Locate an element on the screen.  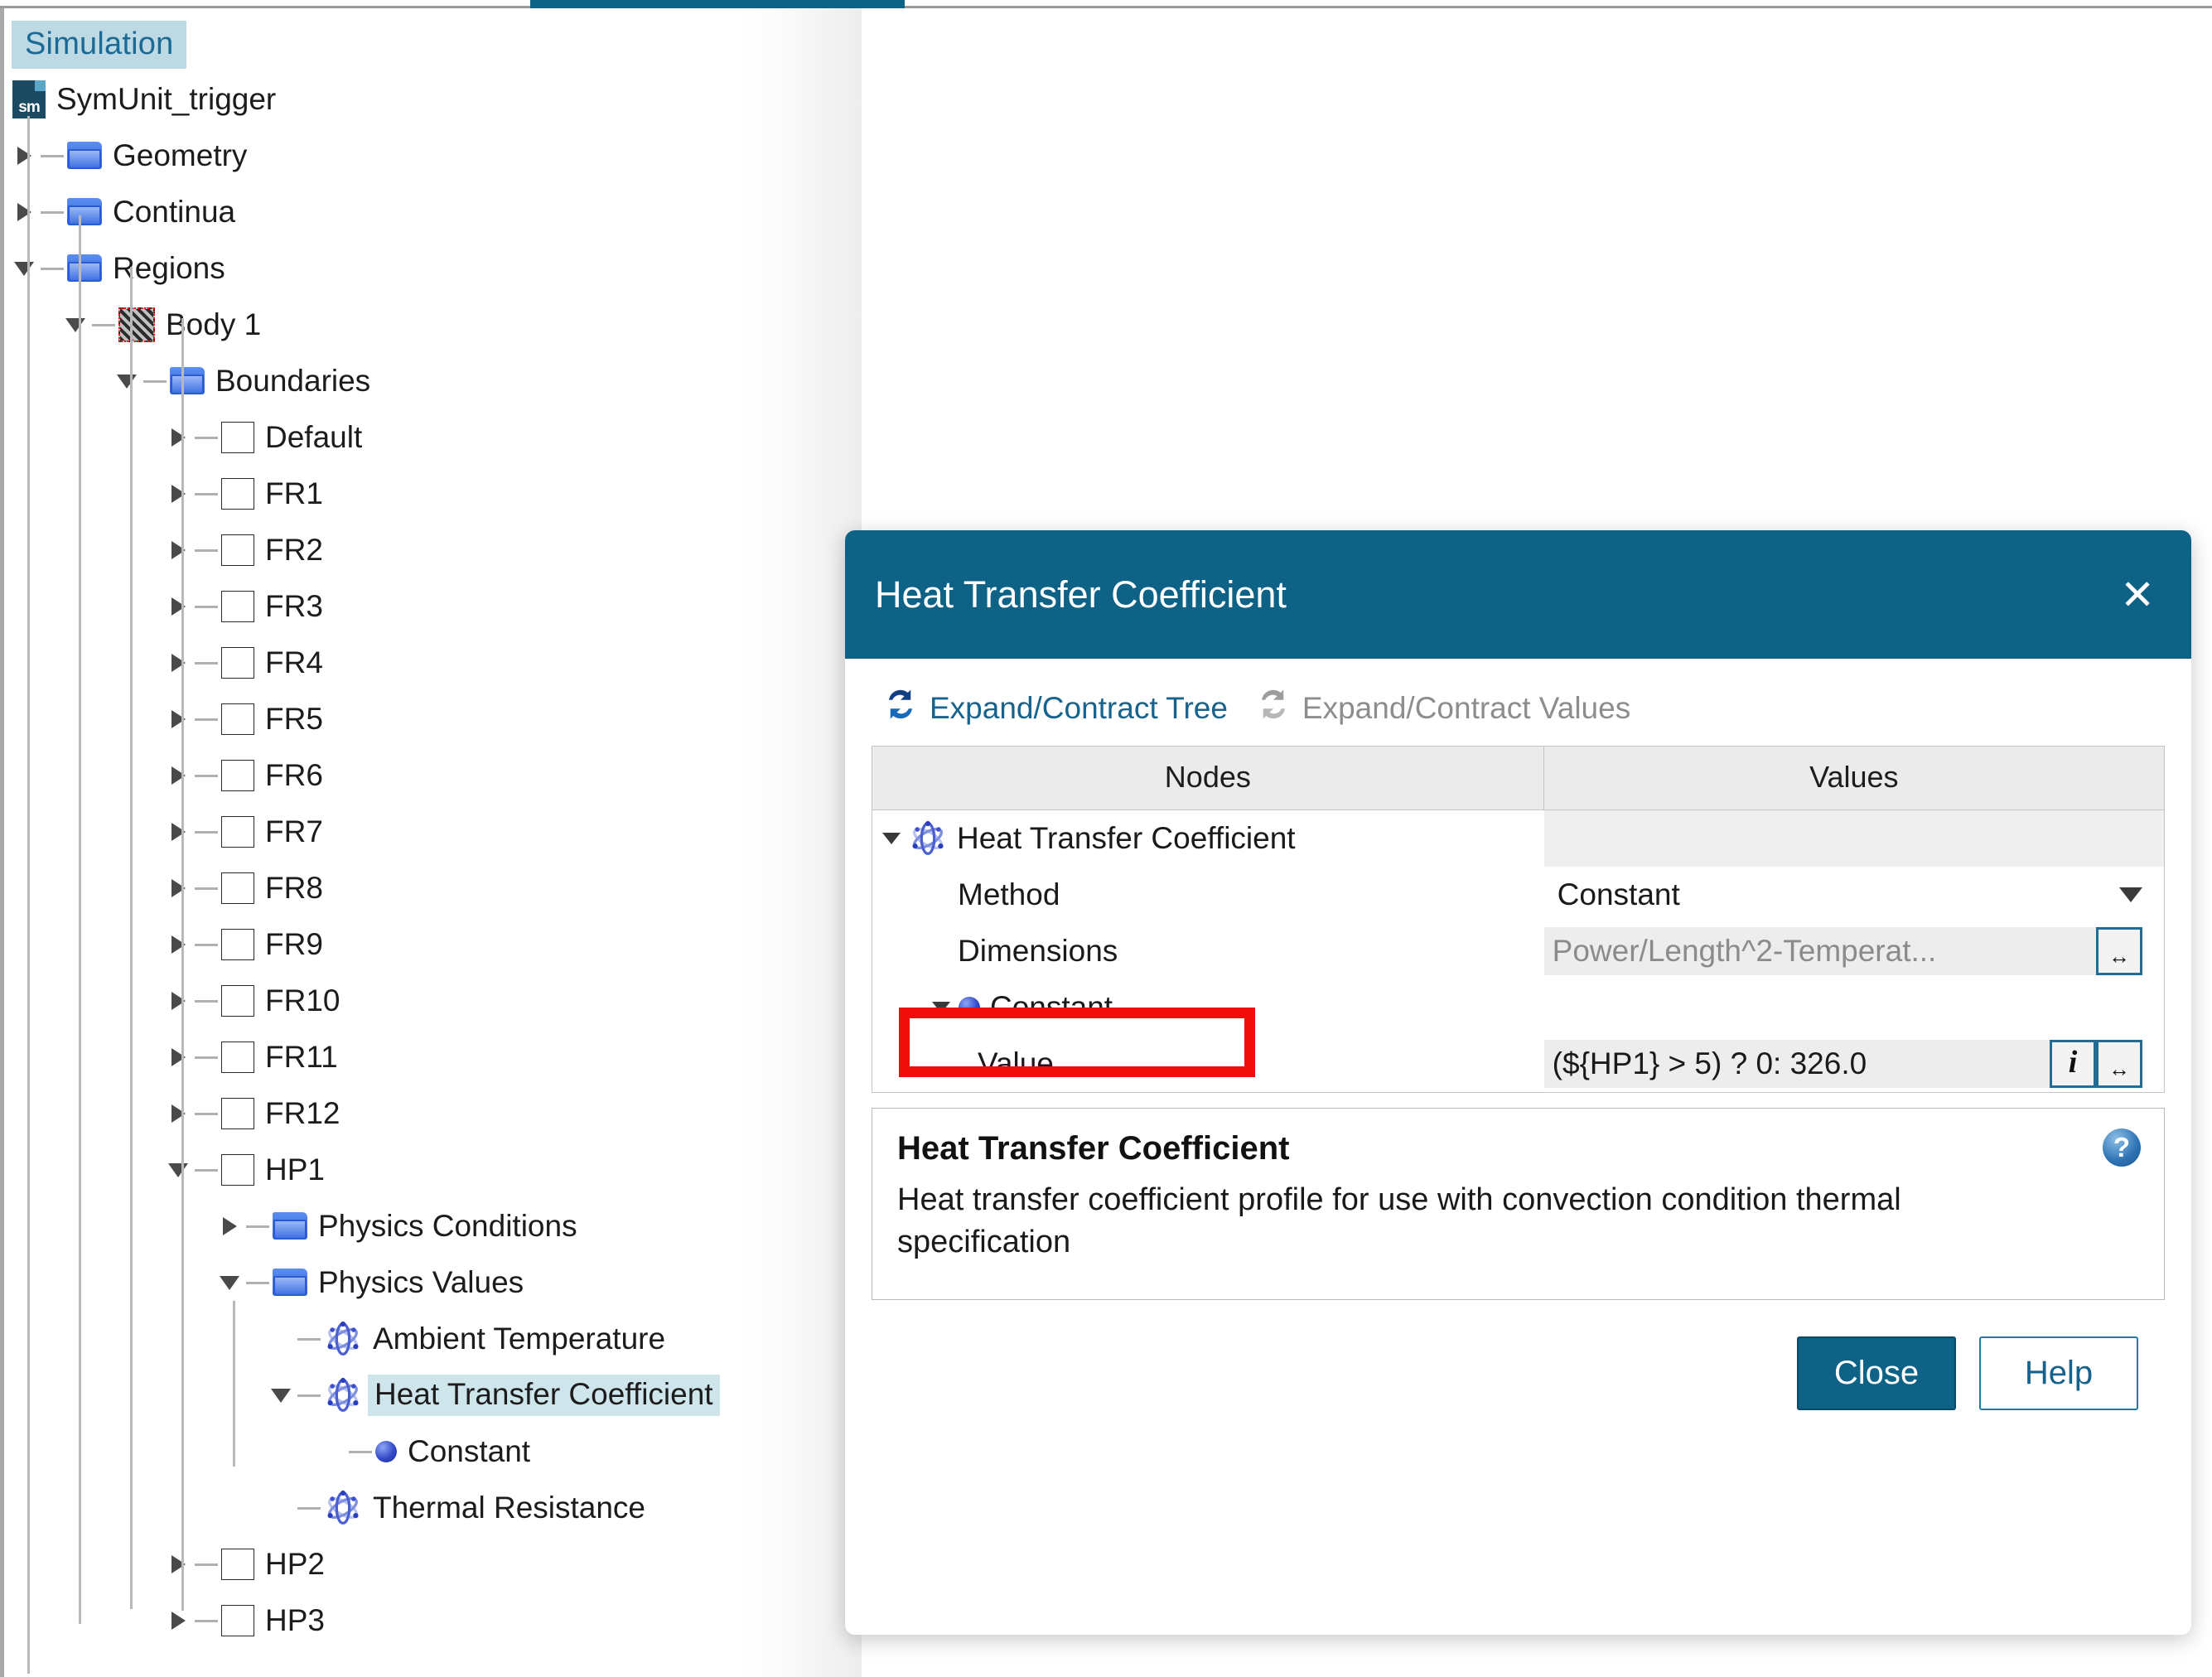
table-row: Heat Transfer Coefficient is located at coordinates (1518, 838).